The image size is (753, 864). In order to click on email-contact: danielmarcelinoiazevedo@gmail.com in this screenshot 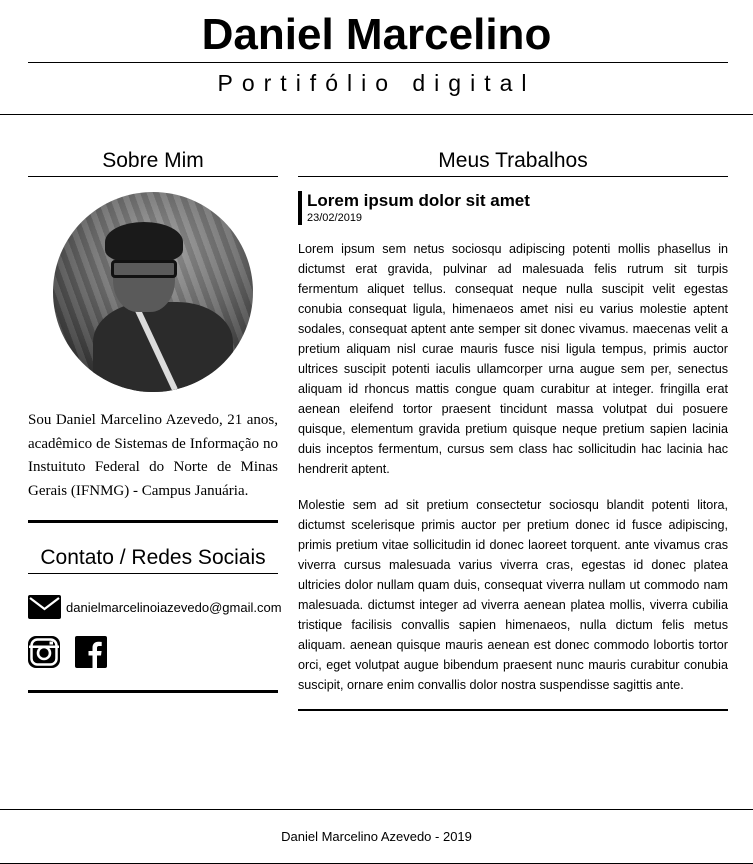, I will do `click(155, 607)`.